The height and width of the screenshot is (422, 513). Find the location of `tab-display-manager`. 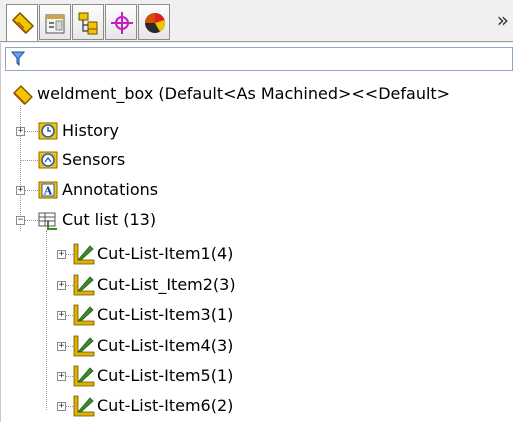

tab-display-manager is located at coordinates (154, 22).